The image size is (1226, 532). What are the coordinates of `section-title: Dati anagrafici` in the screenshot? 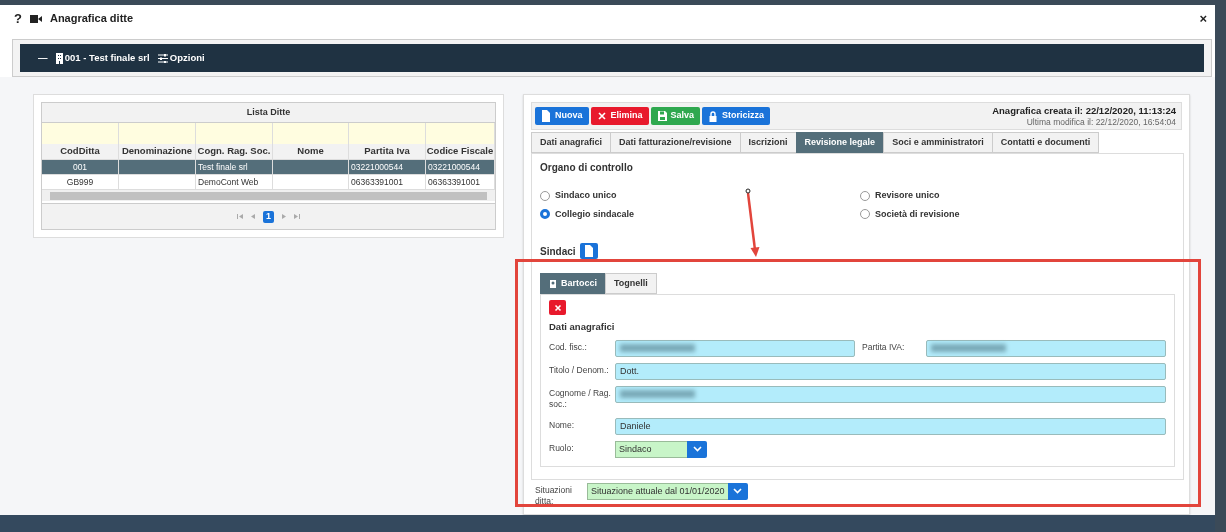 It's located at (582, 326).